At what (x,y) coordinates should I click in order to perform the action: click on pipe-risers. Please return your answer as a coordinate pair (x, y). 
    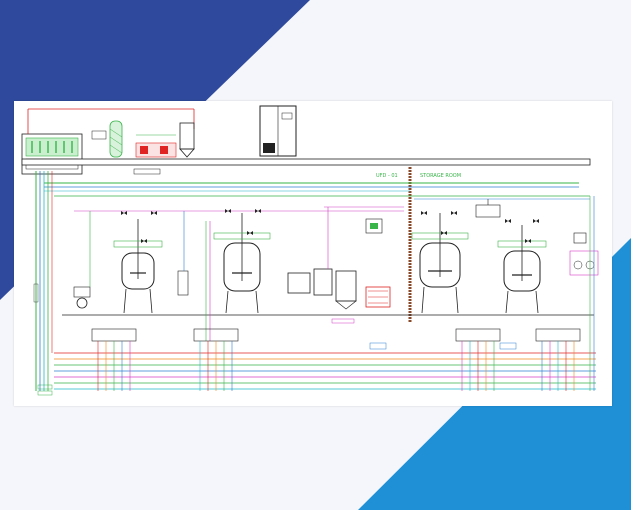
    Looking at the image, I should click on (336, 366).